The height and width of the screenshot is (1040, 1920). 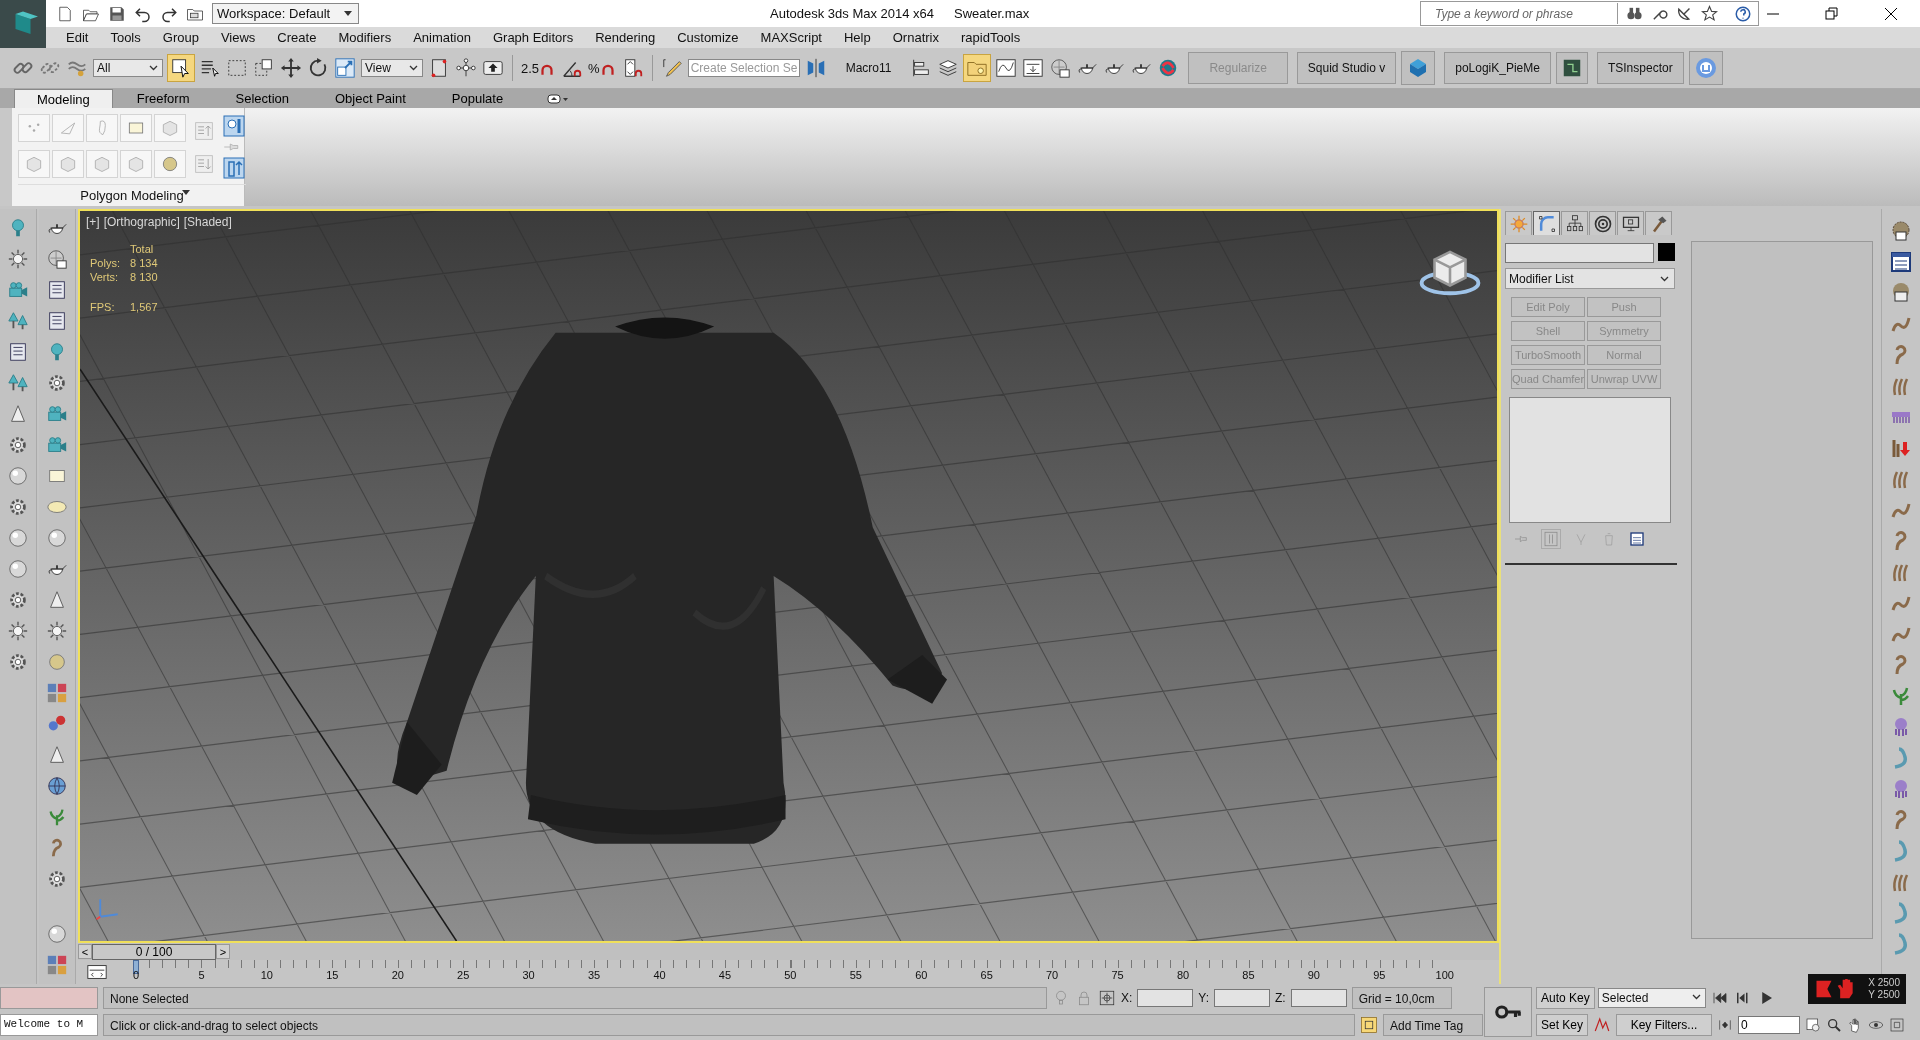 What do you see at coordinates (1891, 13) in the screenshot?
I see `close-icon` at bounding box center [1891, 13].